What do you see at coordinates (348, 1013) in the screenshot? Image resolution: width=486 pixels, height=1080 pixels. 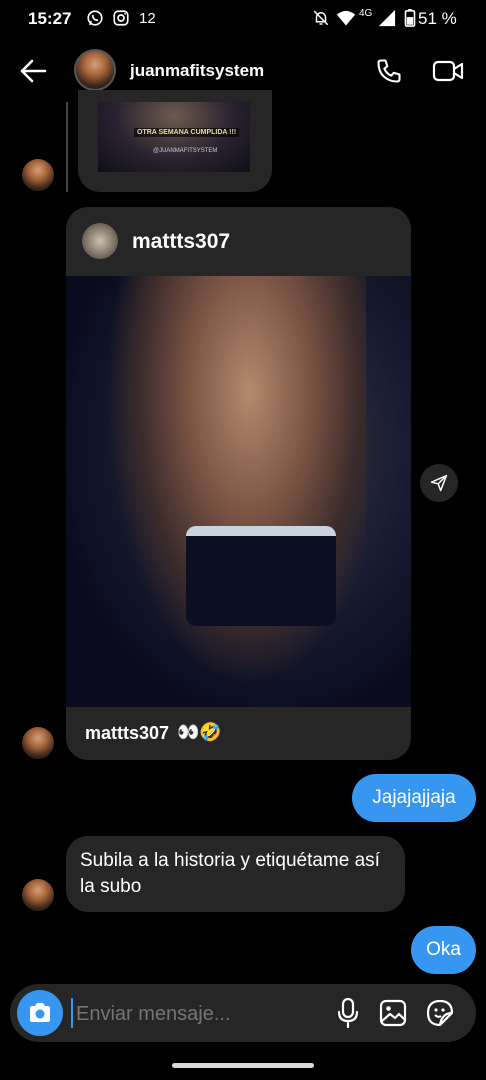 I see `microphone-icon` at bounding box center [348, 1013].